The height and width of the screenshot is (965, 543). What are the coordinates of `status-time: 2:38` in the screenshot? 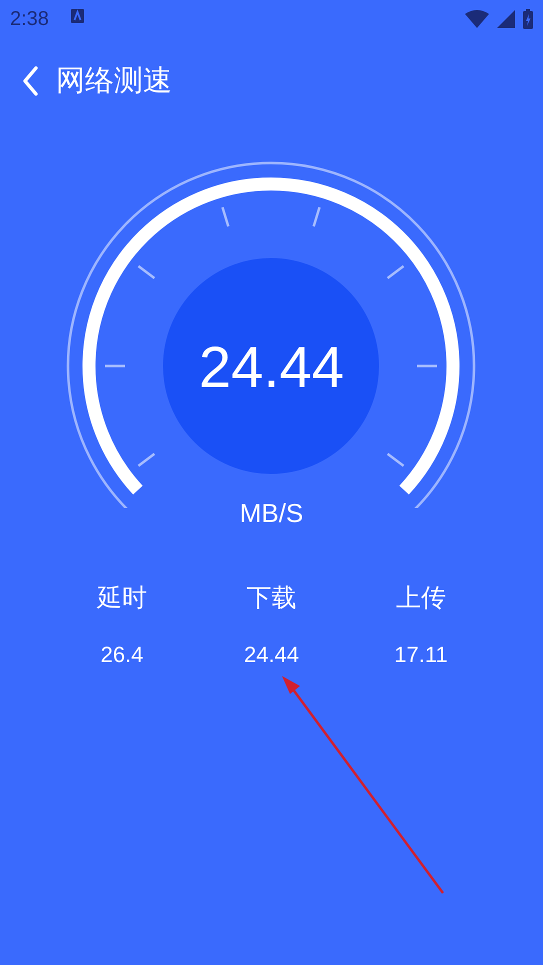 It's located at (29, 19).